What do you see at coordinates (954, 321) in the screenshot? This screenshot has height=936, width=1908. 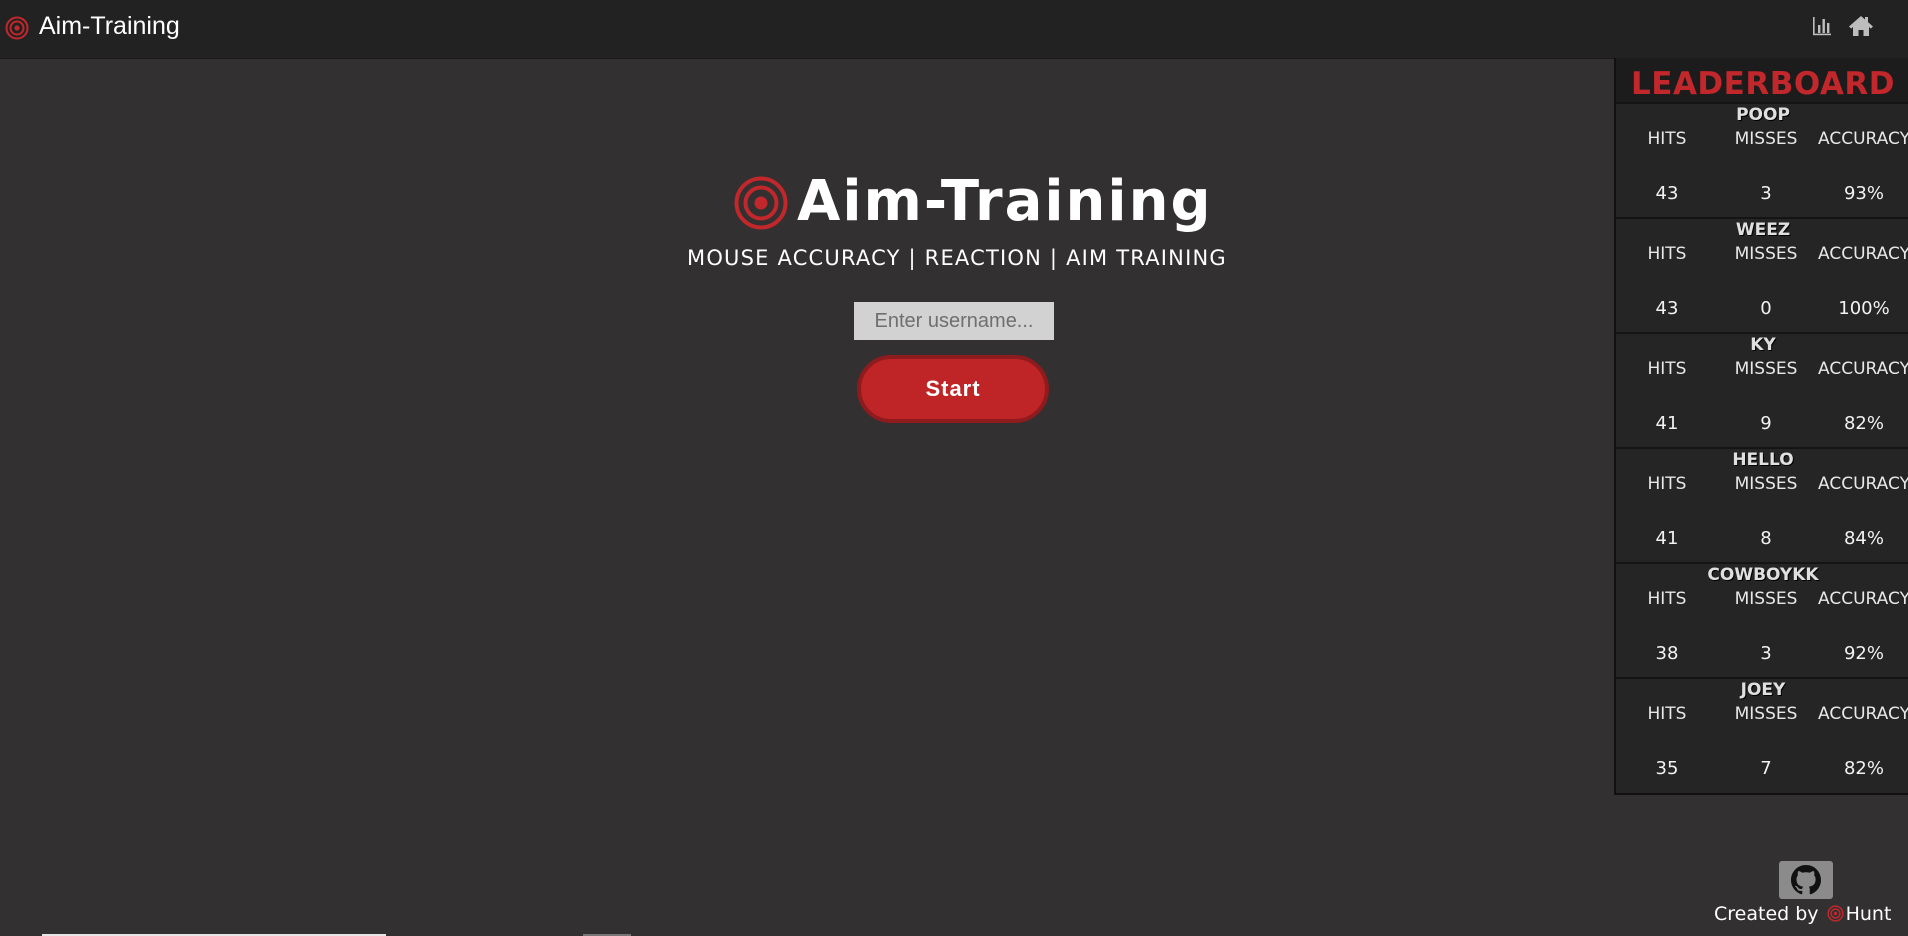 I see `username-input` at bounding box center [954, 321].